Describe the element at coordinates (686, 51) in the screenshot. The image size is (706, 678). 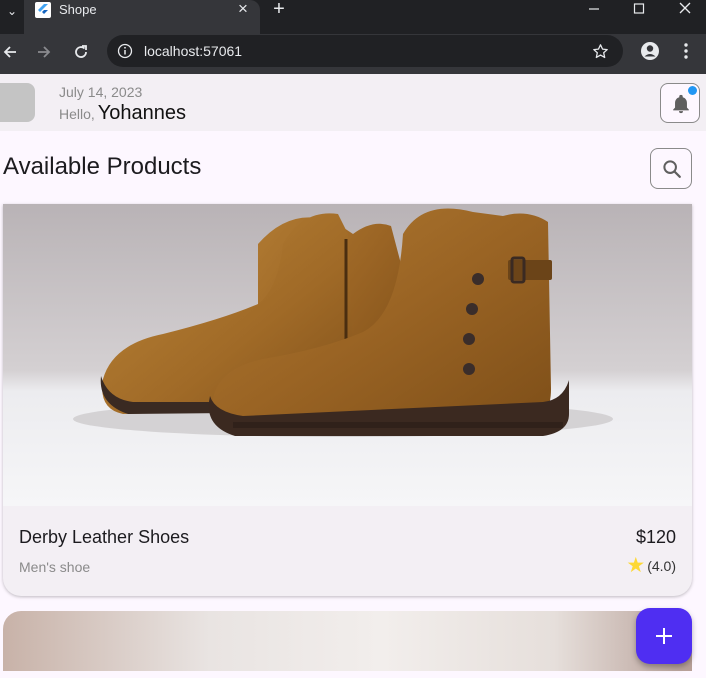
I see `more-menu-icon` at that location.